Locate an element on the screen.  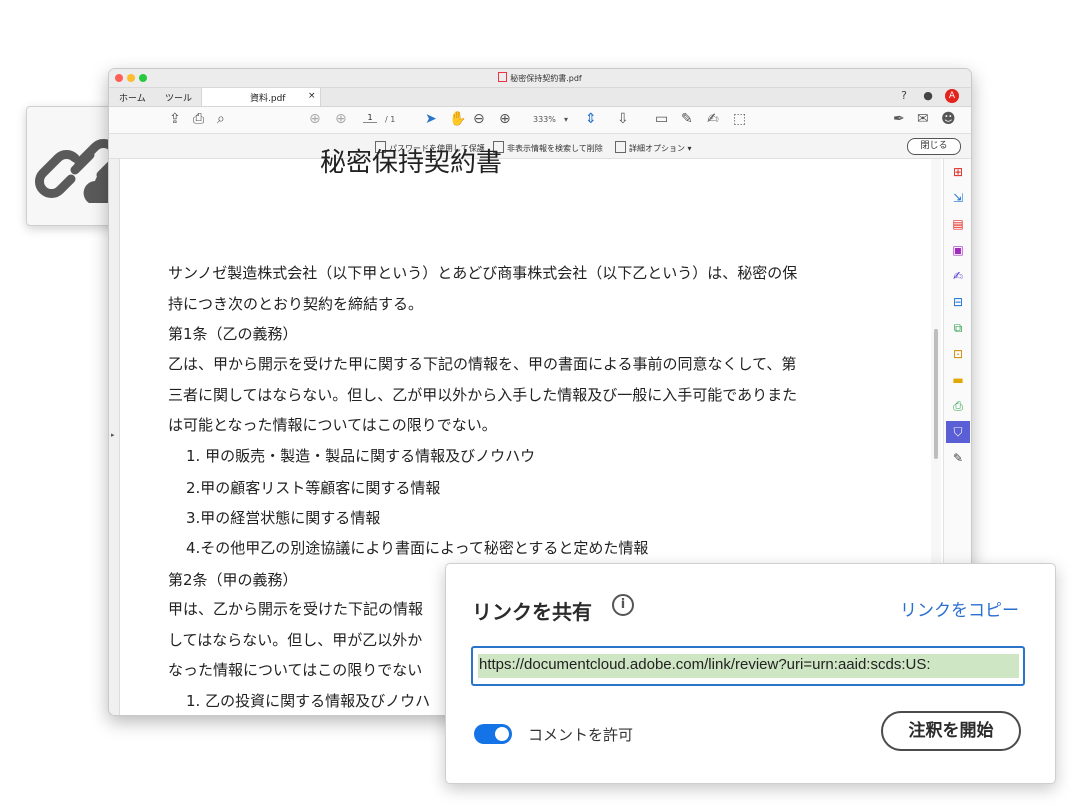
email-icon: ✉ is located at coordinates (923, 119).